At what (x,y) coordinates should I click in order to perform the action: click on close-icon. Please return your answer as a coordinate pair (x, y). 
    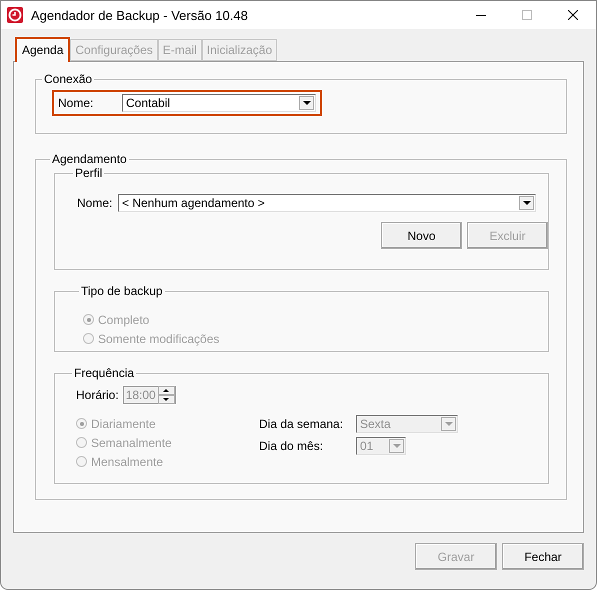
    Looking at the image, I should click on (573, 15).